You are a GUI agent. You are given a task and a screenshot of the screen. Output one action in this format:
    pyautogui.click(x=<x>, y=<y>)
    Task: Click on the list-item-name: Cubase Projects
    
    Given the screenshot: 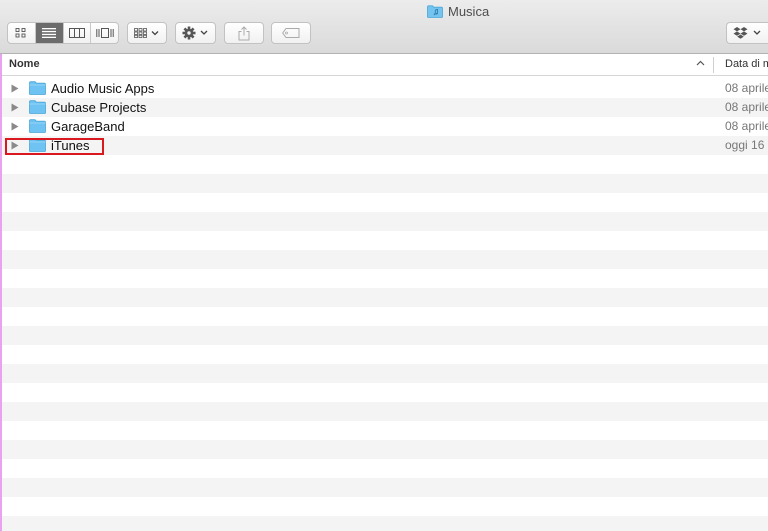 What is the action you would take?
    pyautogui.click(x=99, y=107)
    